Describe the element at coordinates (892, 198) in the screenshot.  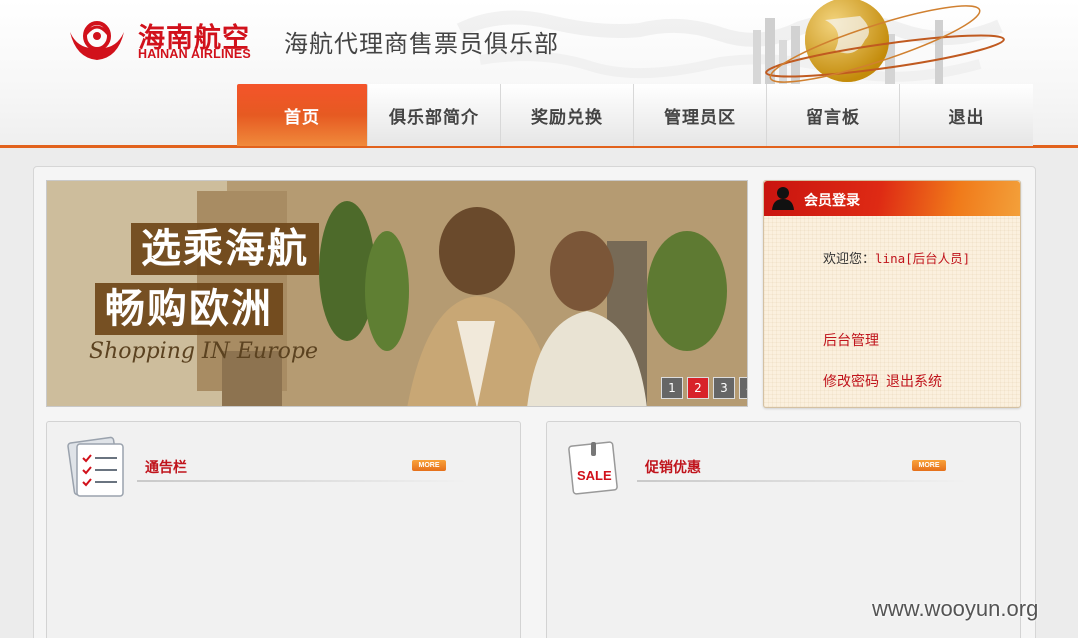
I see `login-header: 会员登录` at that location.